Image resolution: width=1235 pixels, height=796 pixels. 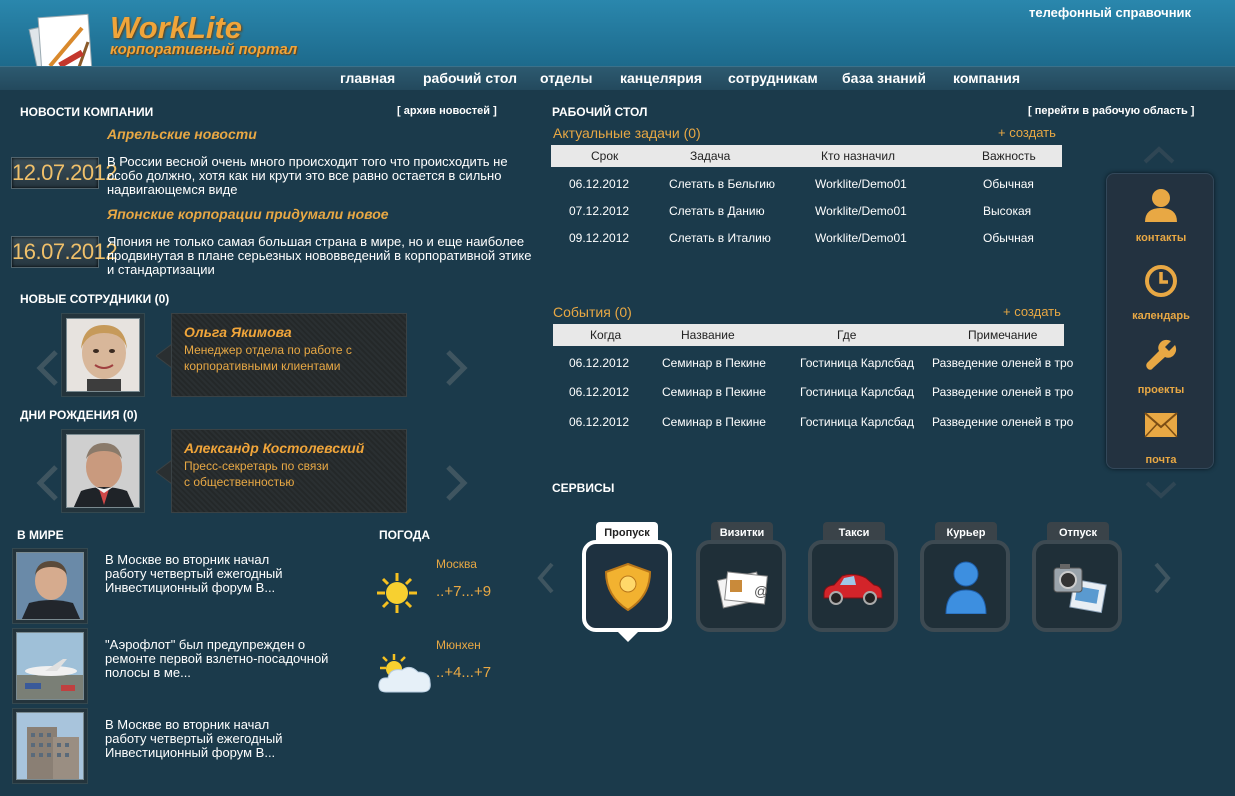 I want to click on sidebar-item-calendar: календарь, so click(x=1161, y=297).